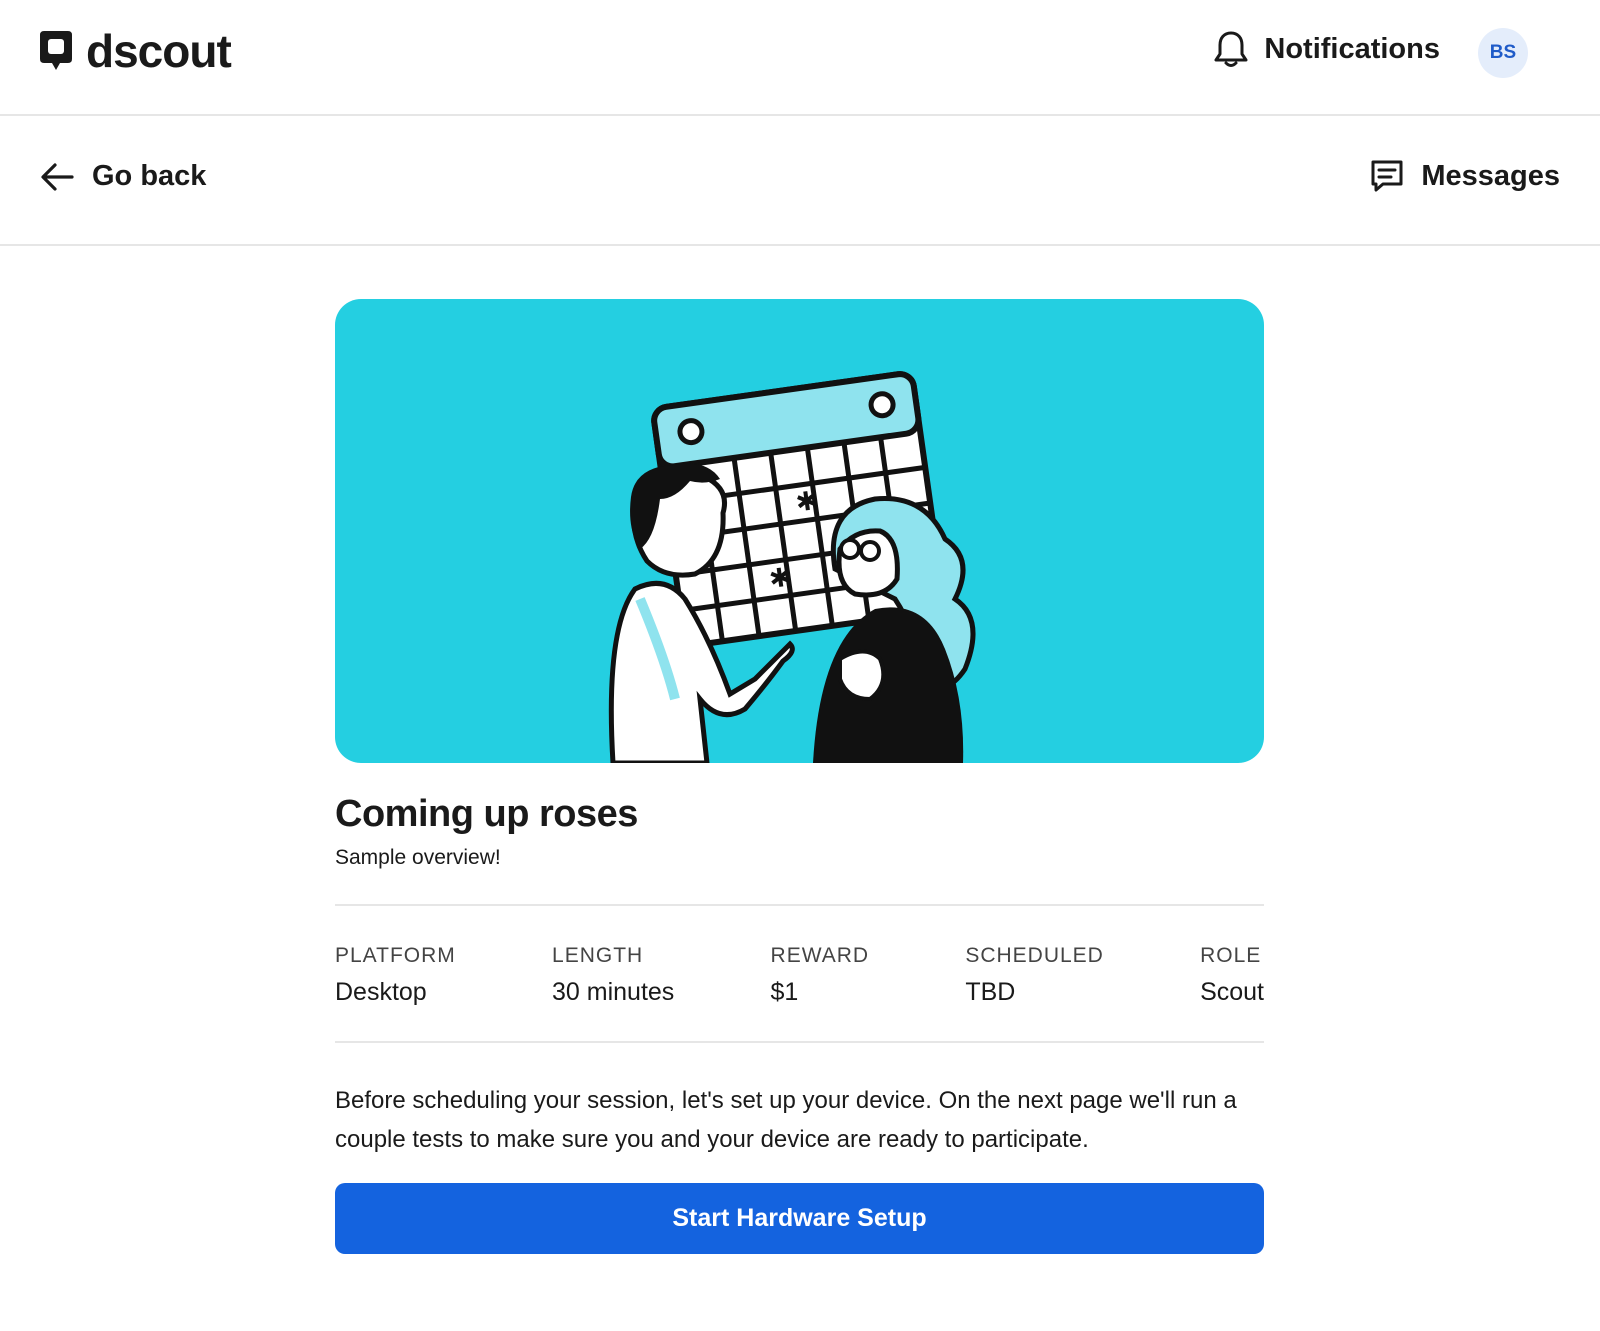 The height and width of the screenshot is (1331, 1600). I want to click on top-bar: dscout Notifications BS, so click(800, 58).